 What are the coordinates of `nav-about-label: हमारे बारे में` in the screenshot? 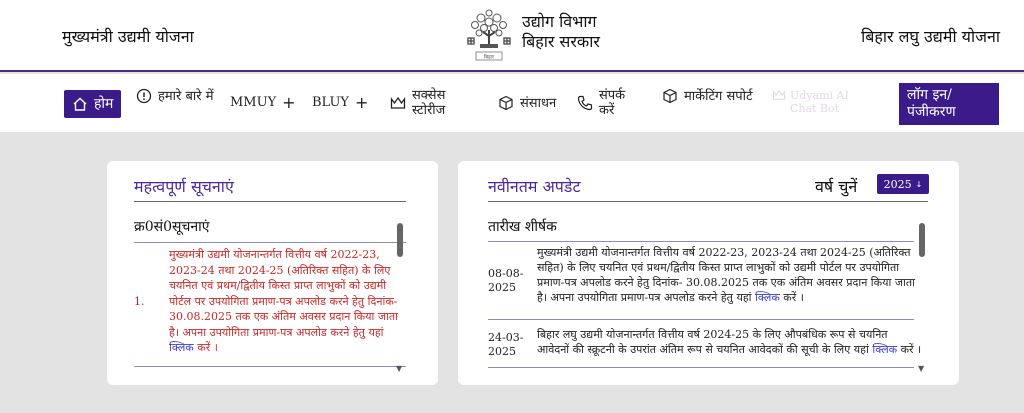 It's located at (186, 96).